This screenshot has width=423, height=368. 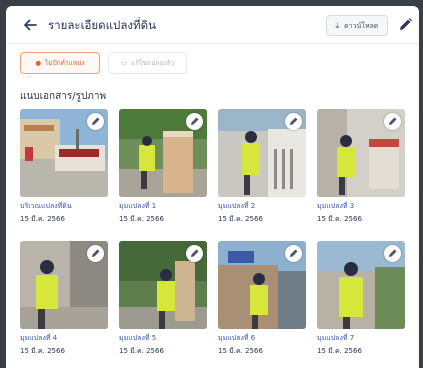 What do you see at coordinates (212, 25) in the screenshot?
I see `header-bar: รายละเอียดแปลงที่ดิน ⤓ ดาวน์โหลด` at bounding box center [212, 25].